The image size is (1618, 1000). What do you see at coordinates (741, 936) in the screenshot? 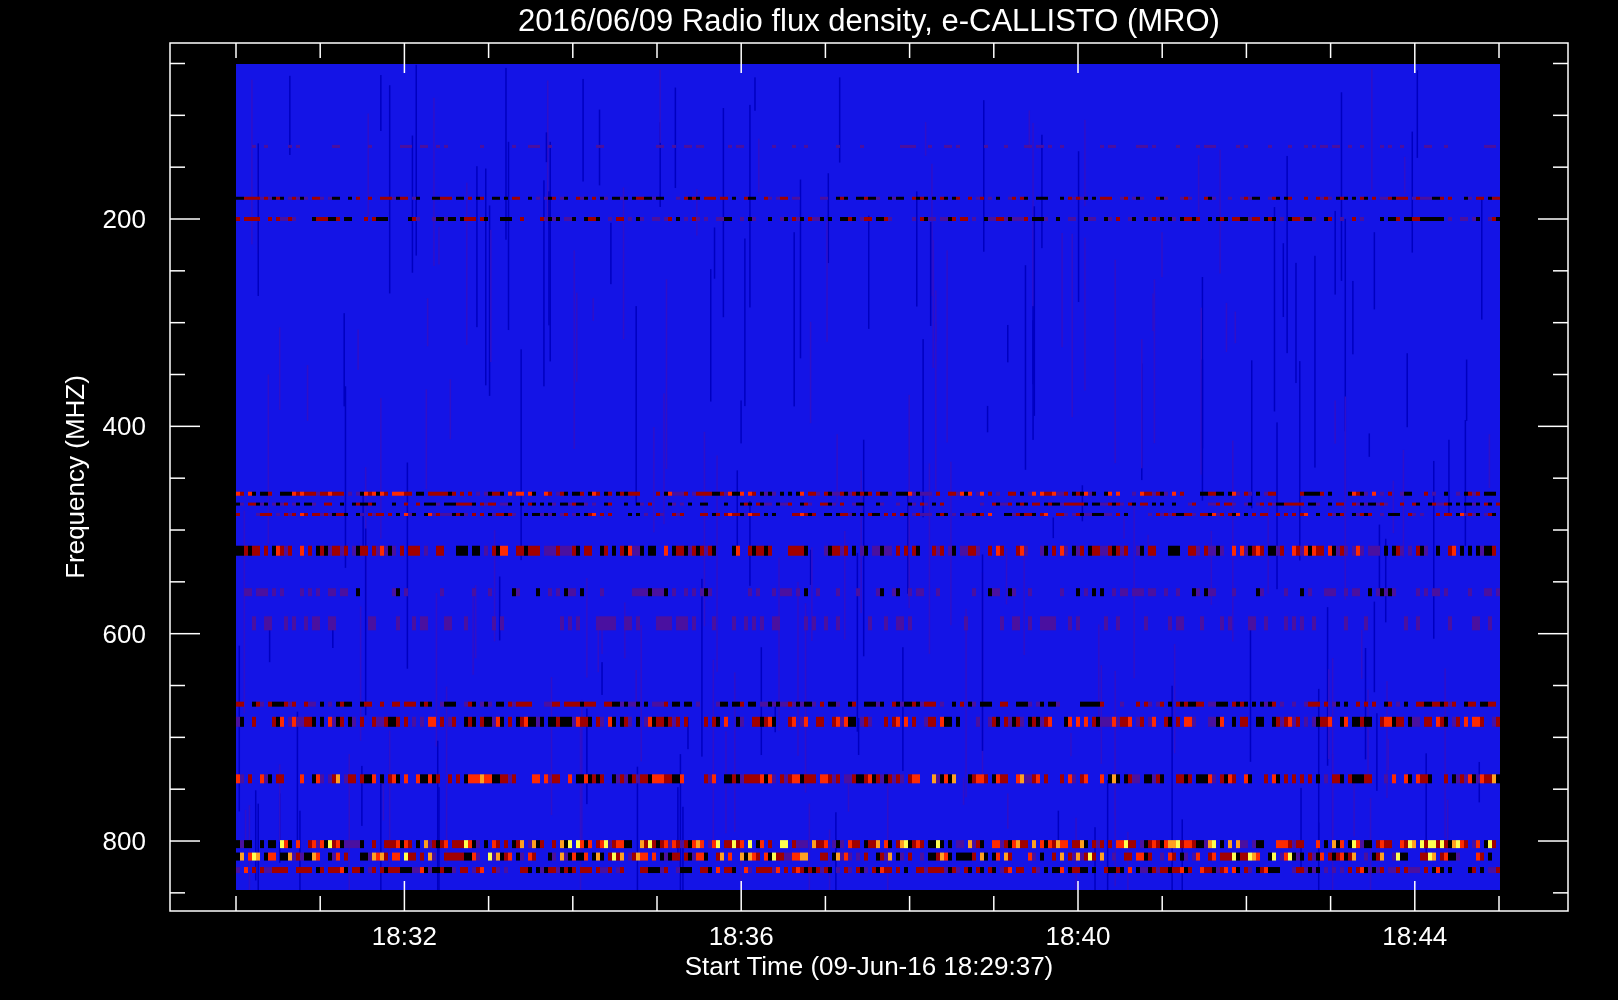
I see `tick-label: 18:36` at bounding box center [741, 936].